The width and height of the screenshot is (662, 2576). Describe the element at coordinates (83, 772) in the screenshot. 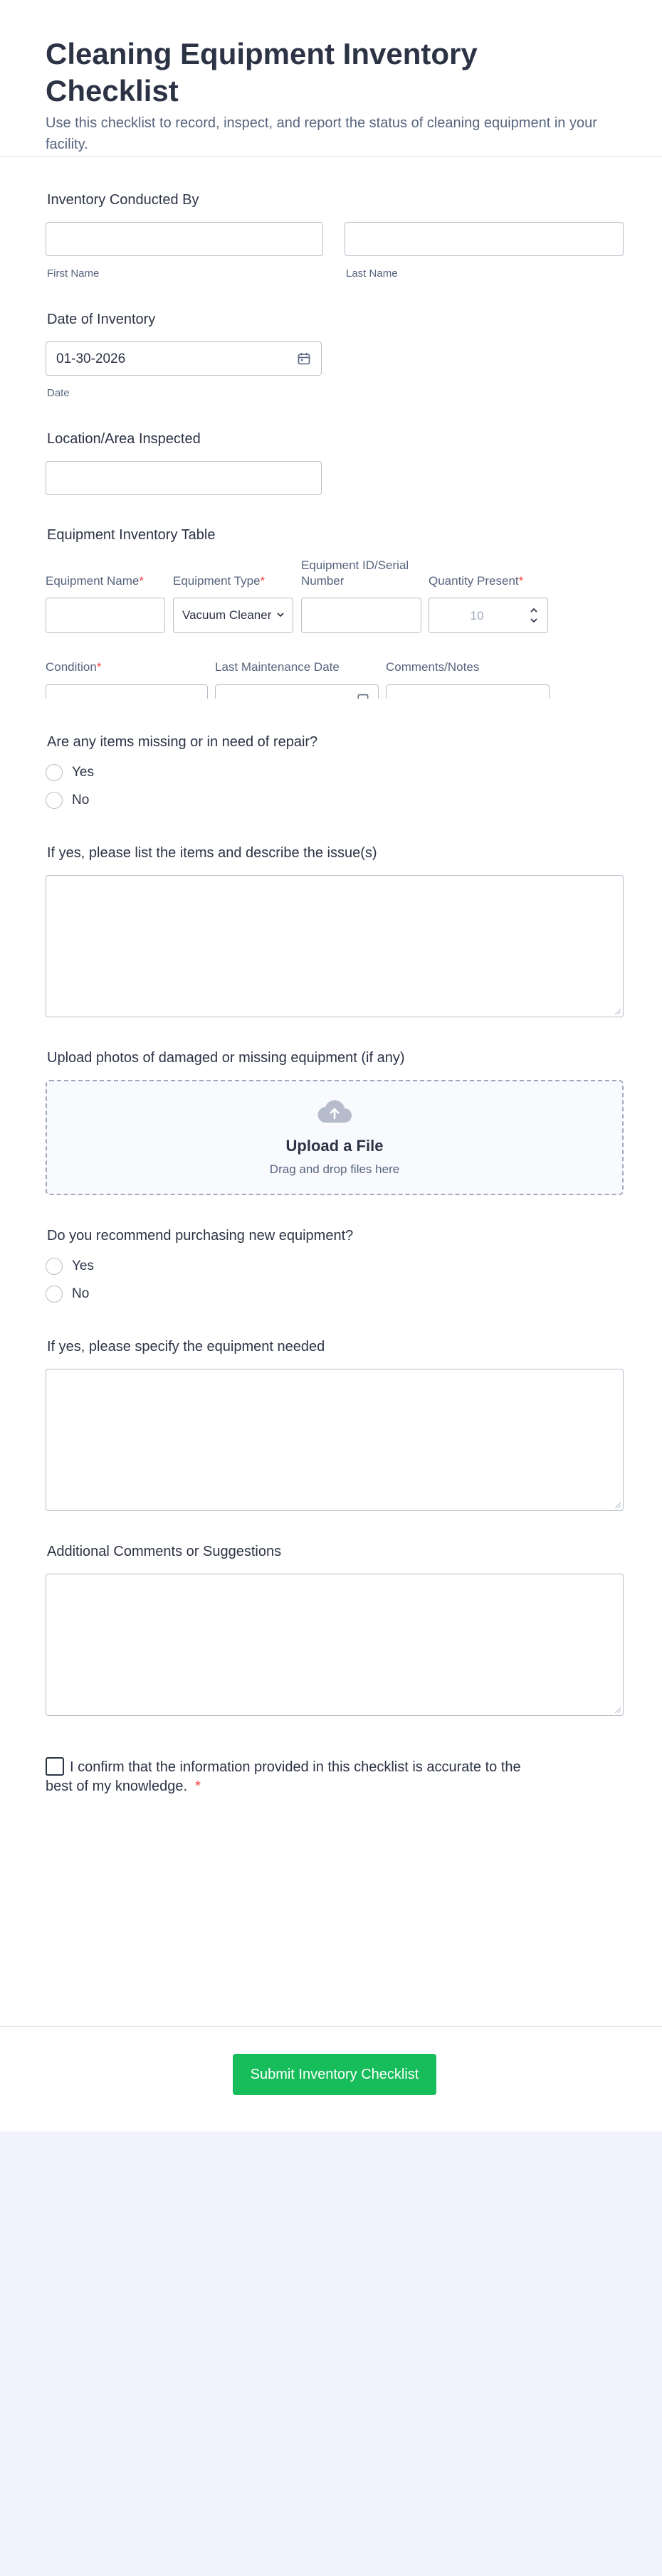

I see `repair-yes-label: Yes` at that location.